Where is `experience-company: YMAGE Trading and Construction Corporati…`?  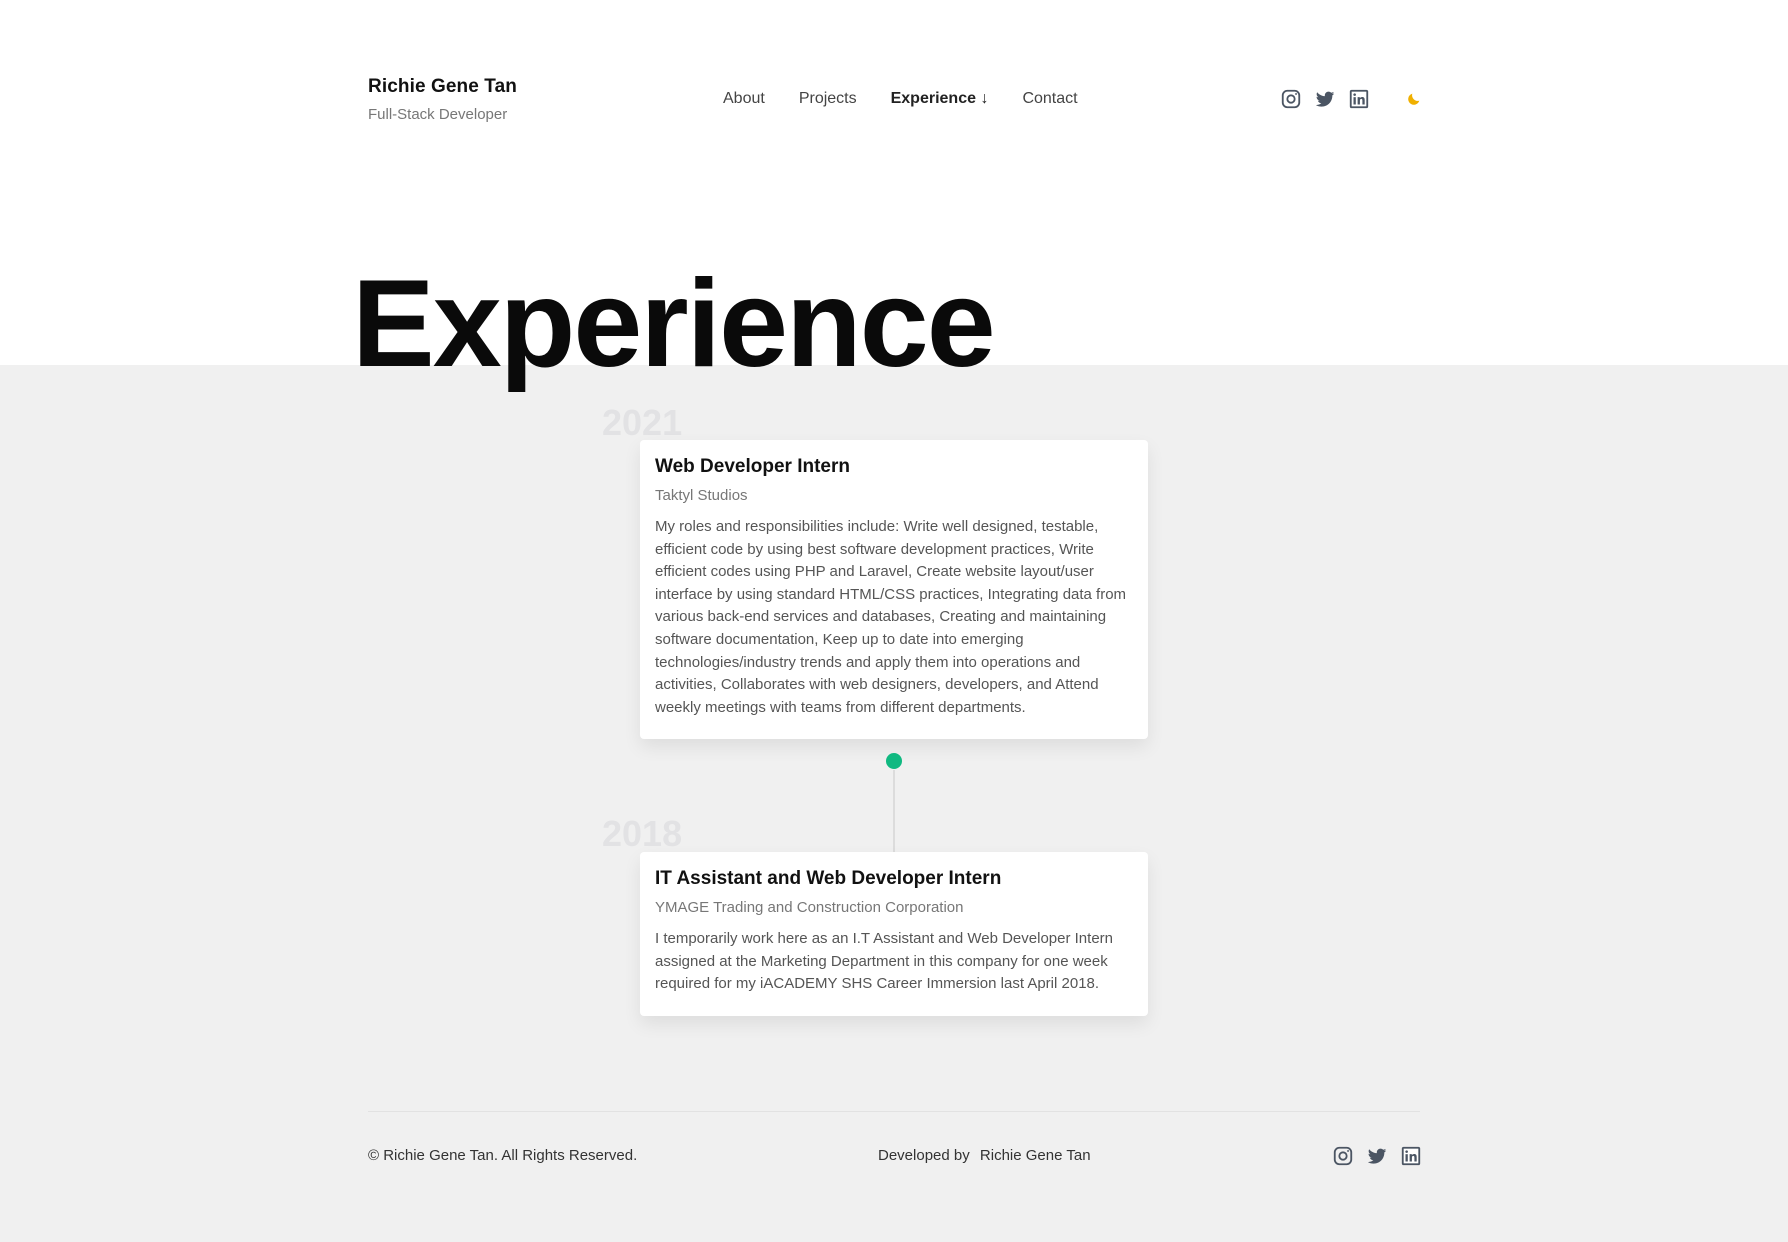 experience-company: YMAGE Trading and Construction Corporati… is located at coordinates (809, 907).